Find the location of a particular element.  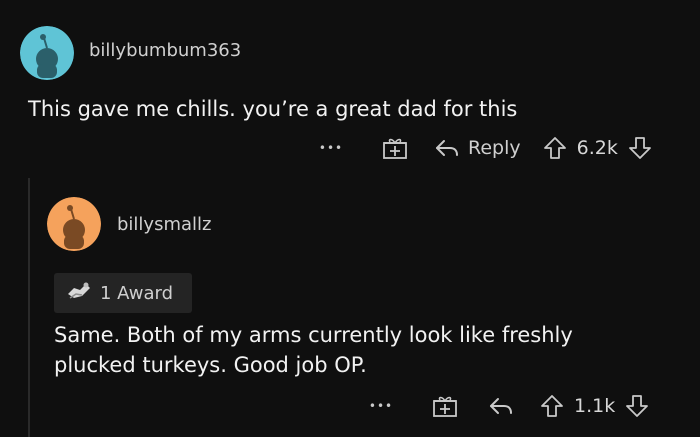

award-badge: 1 Award is located at coordinates (123, 293).